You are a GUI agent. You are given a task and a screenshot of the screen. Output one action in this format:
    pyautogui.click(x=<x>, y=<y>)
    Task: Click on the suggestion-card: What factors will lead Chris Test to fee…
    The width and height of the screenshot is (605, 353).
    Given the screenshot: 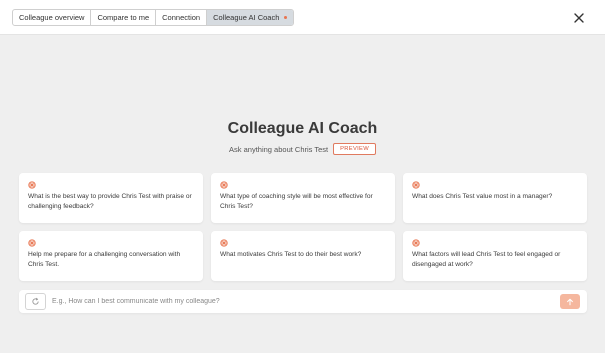 What is the action you would take?
    pyautogui.click(x=495, y=256)
    